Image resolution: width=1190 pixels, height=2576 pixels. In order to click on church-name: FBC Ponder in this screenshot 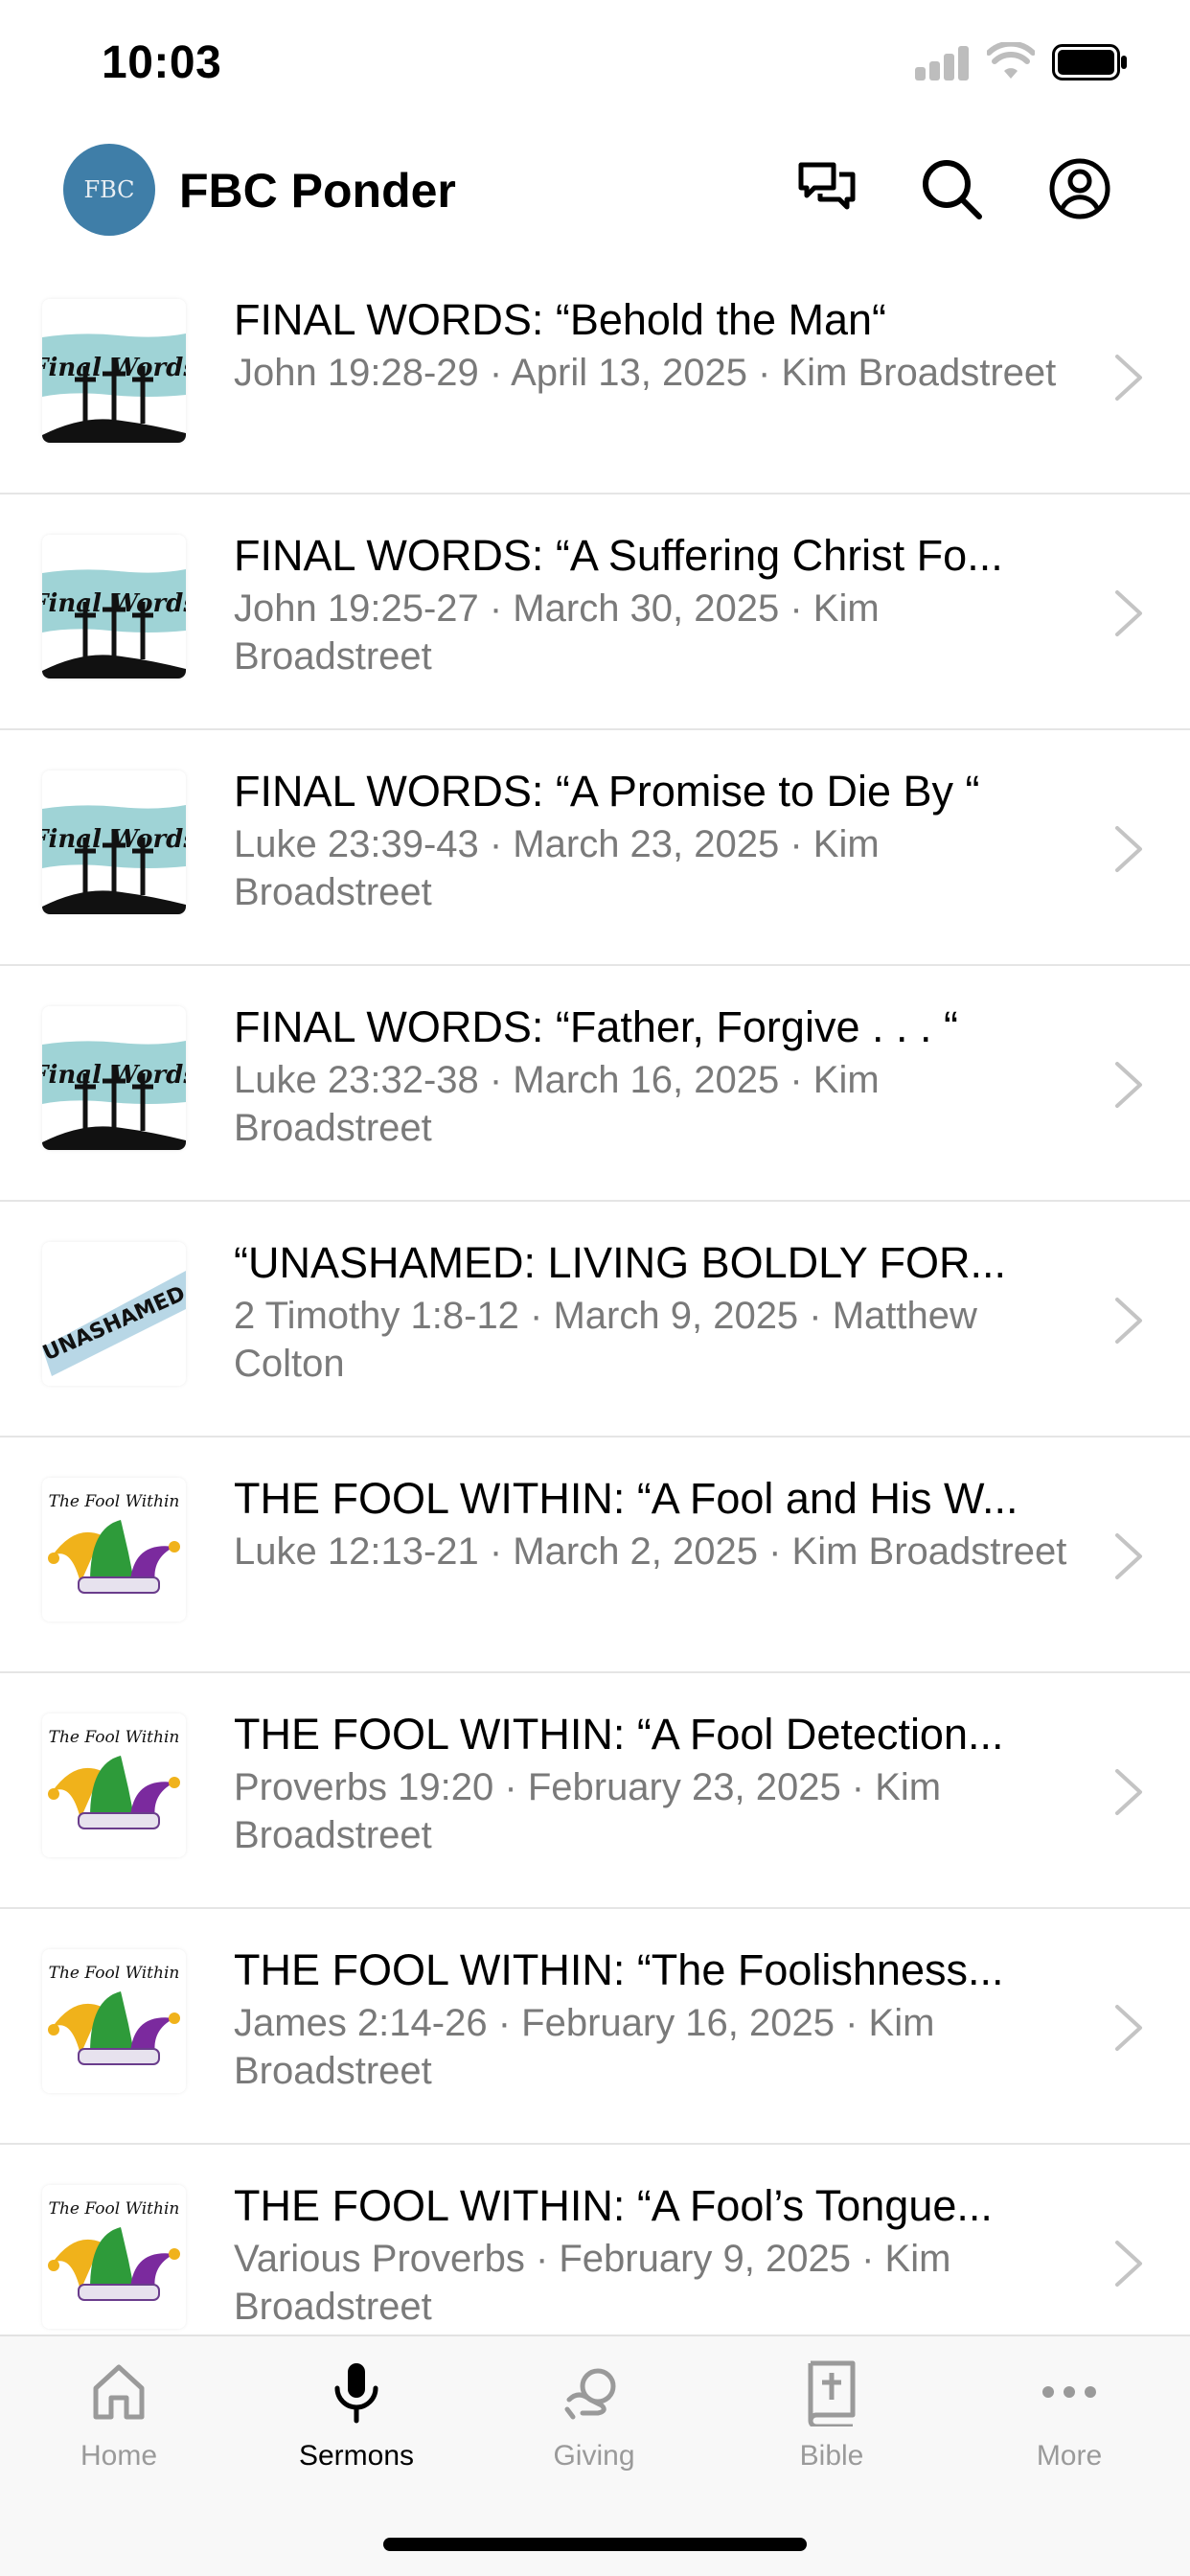, I will do `click(318, 191)`.